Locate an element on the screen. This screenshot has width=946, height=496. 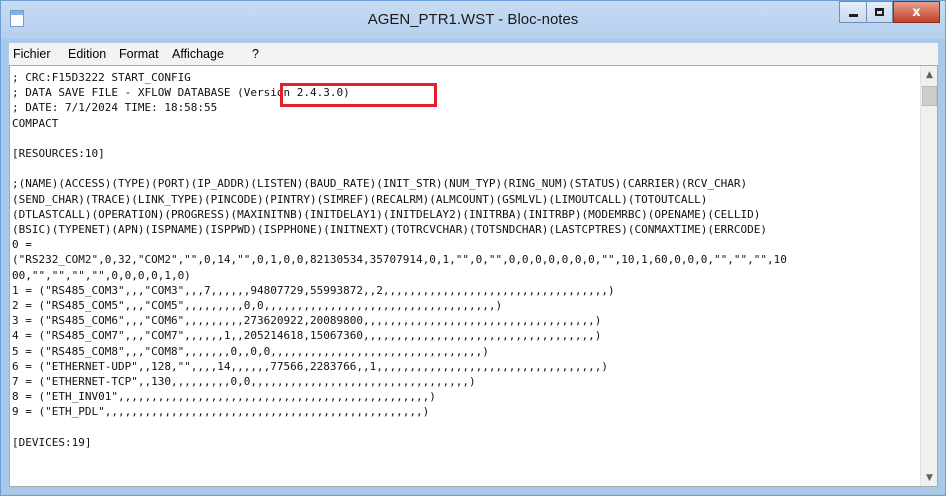
scroll-down-icon: ▼ is located at coordinates (929, 477).